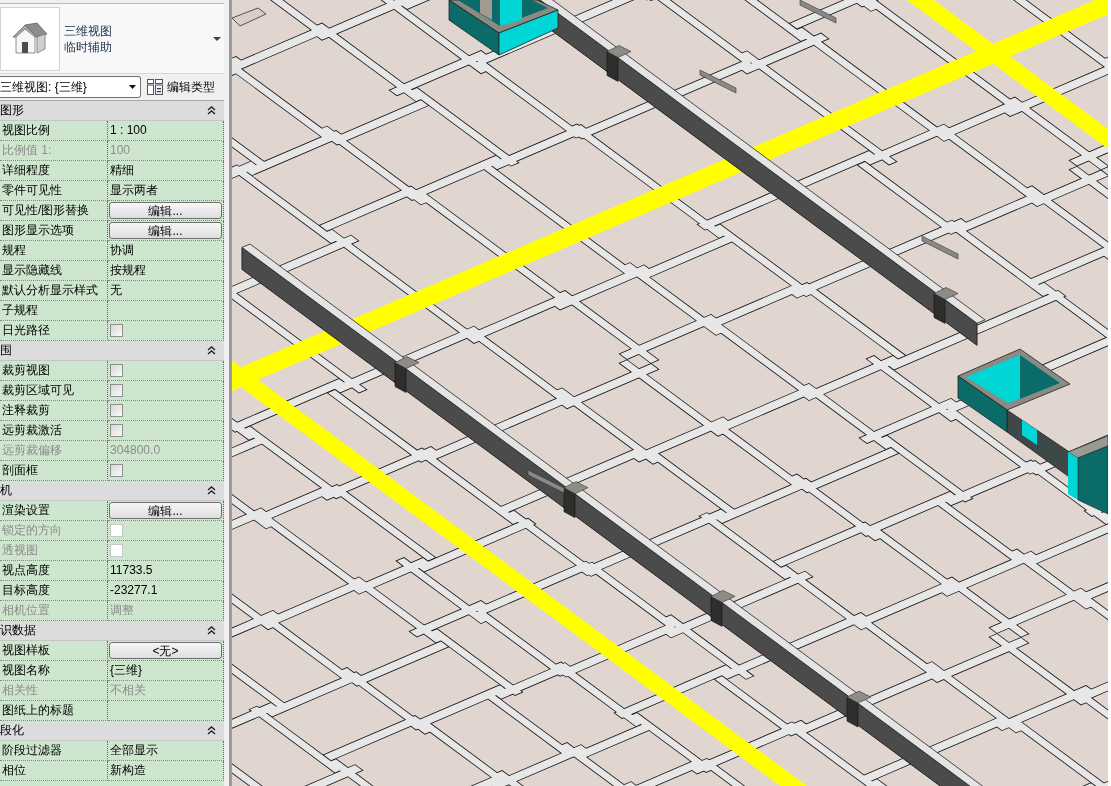 This screenshot has width=1111, height=786. Describe the element at coordinates (54, 311) in the screenshot. I see `property-label: 子规程` at that location.